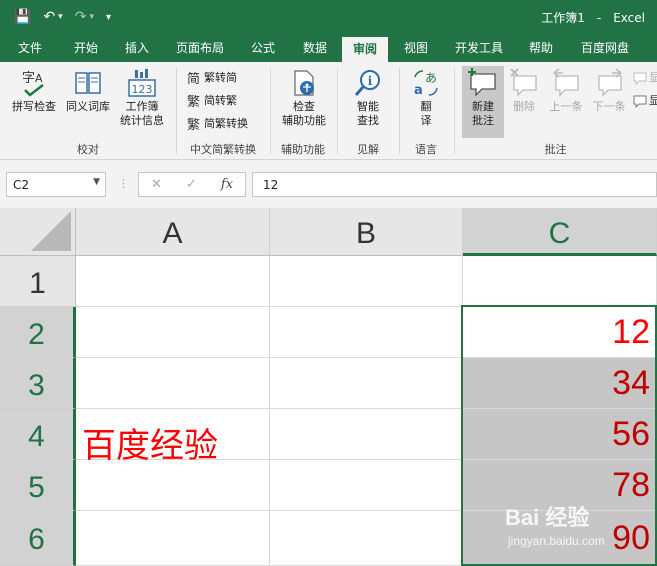  What do you see at coordinates (211, 78) in the screenshot?
I see `trad-to-simp-button: 简 繁转简` at bounding box center [211, 78].